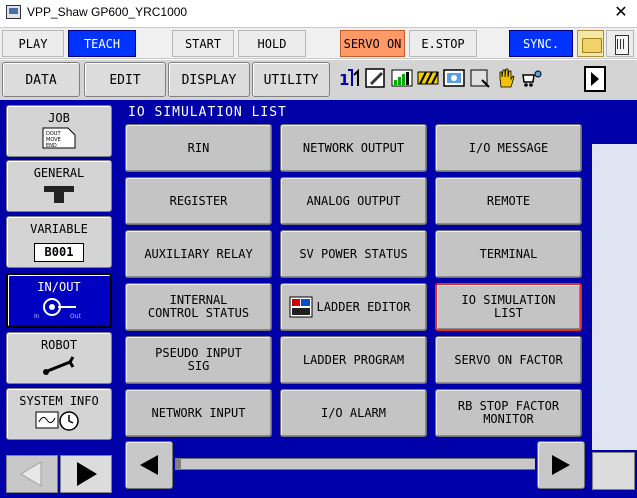  Describe the element at coordinates (207, 112) in the screenshot. I see `panel-title: IO SIMULATION LIST` at that location.